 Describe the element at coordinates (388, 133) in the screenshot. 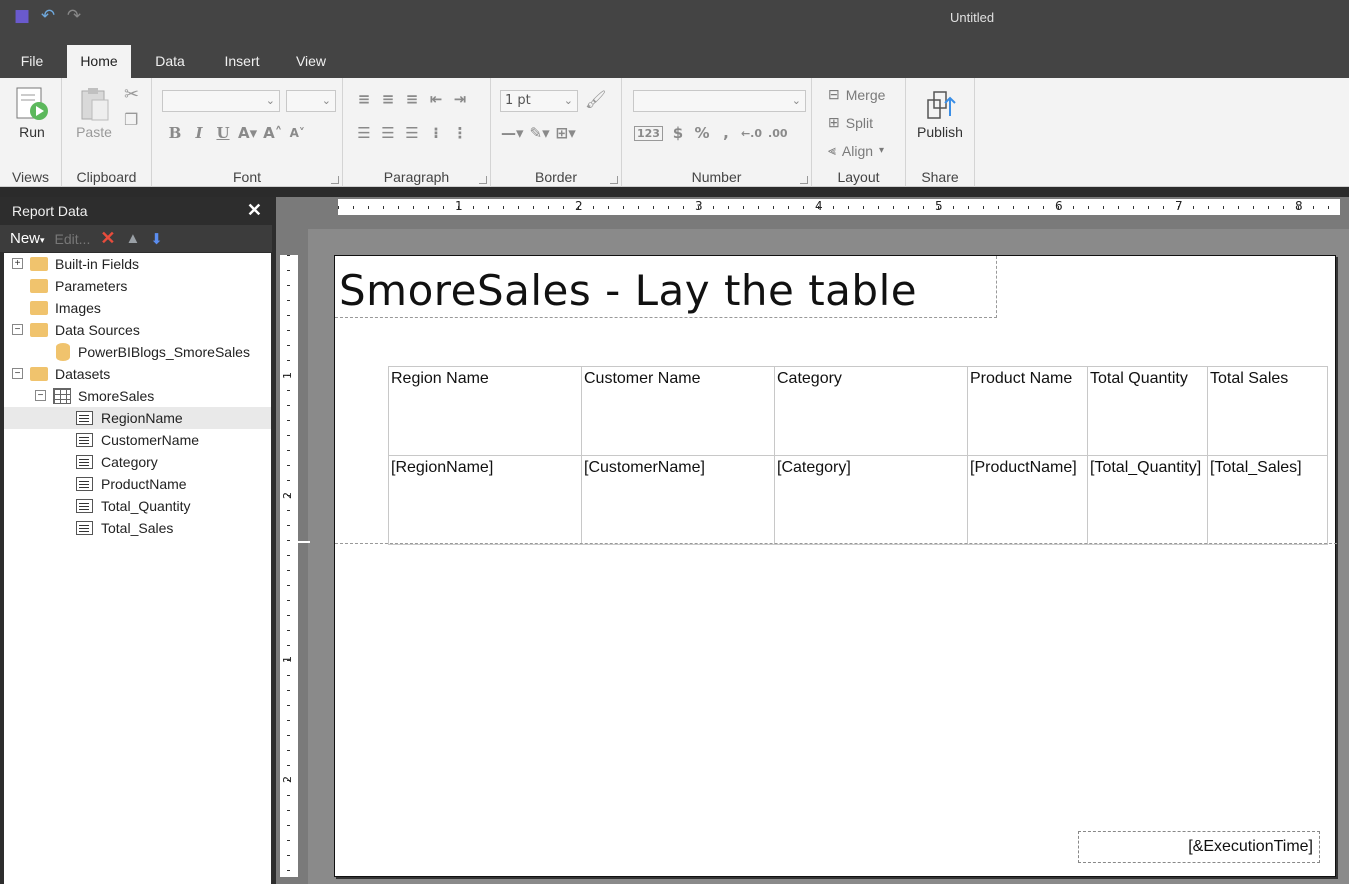

I see `align-center-icon: ☰` at that location.